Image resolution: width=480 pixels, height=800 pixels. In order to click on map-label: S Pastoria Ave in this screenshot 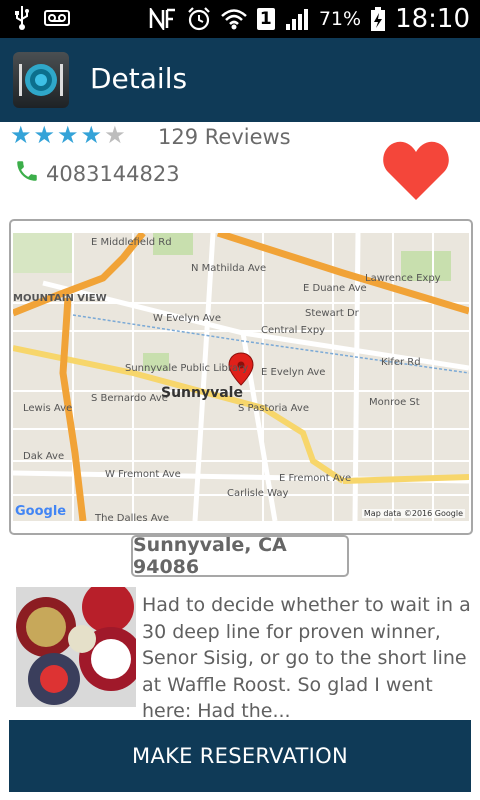, I will do `click(274, 408)`.